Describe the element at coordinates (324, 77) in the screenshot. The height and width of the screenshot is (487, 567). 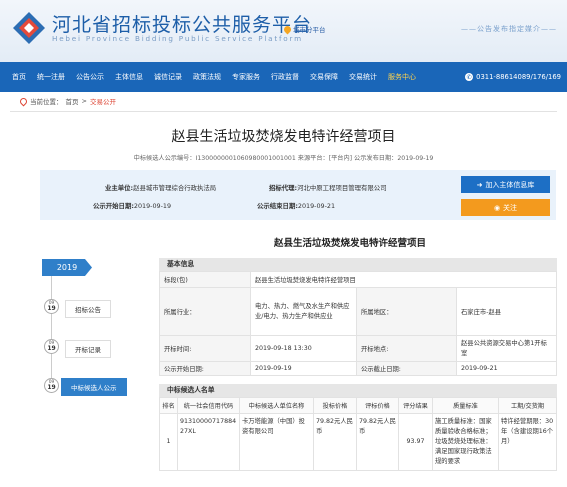
I see `nav-item-guarantee: 交易保障` at that location.